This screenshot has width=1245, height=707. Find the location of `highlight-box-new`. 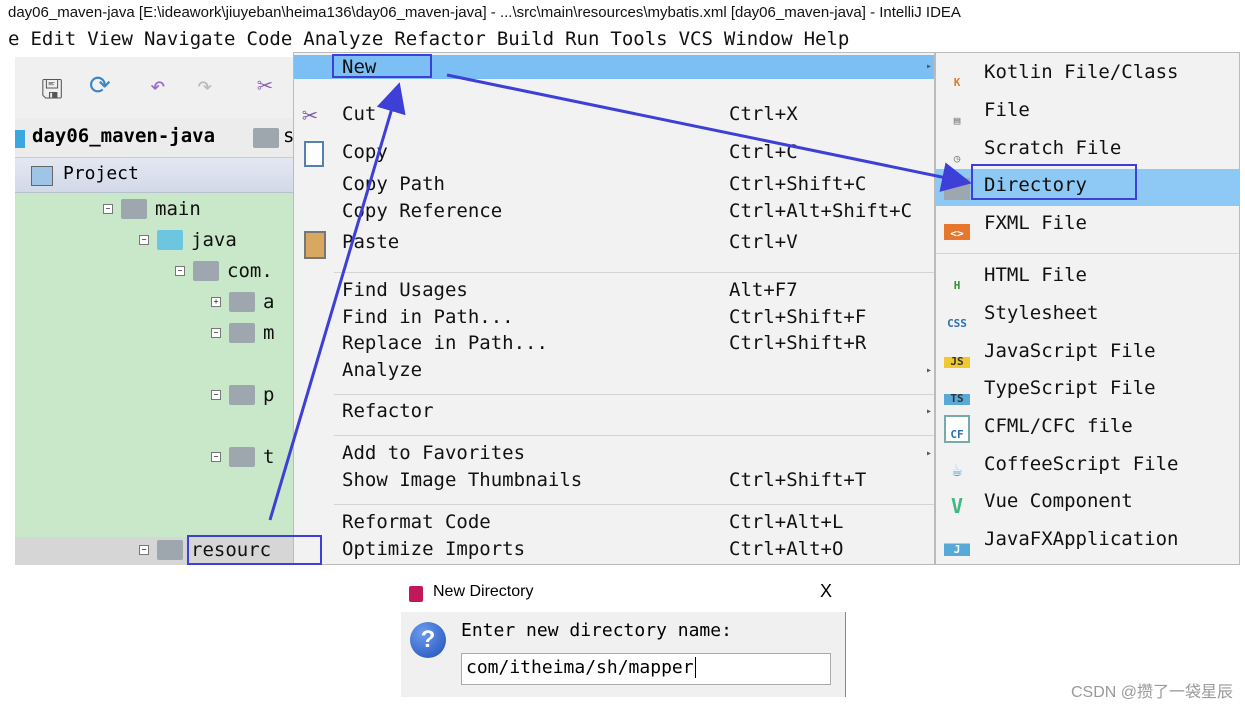

highlight-box-new is located at coordinates (382, 66).